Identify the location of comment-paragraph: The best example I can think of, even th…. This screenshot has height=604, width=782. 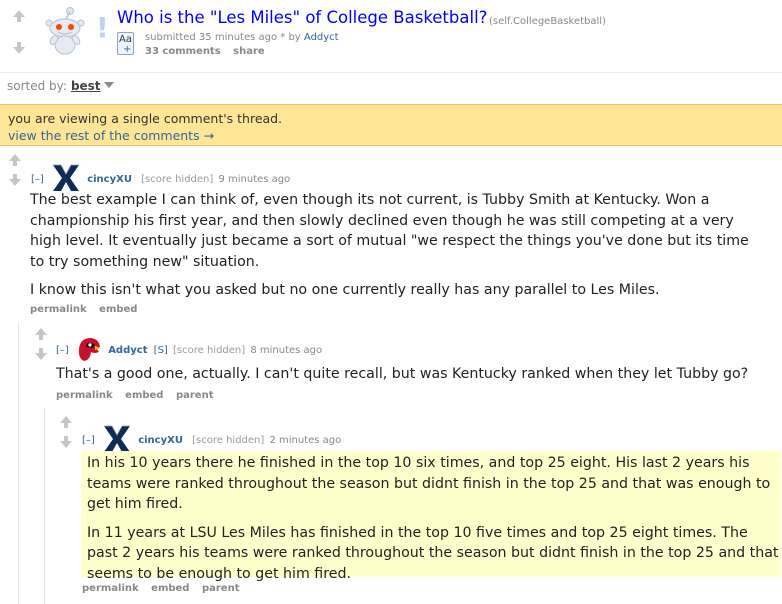
(389, 231).